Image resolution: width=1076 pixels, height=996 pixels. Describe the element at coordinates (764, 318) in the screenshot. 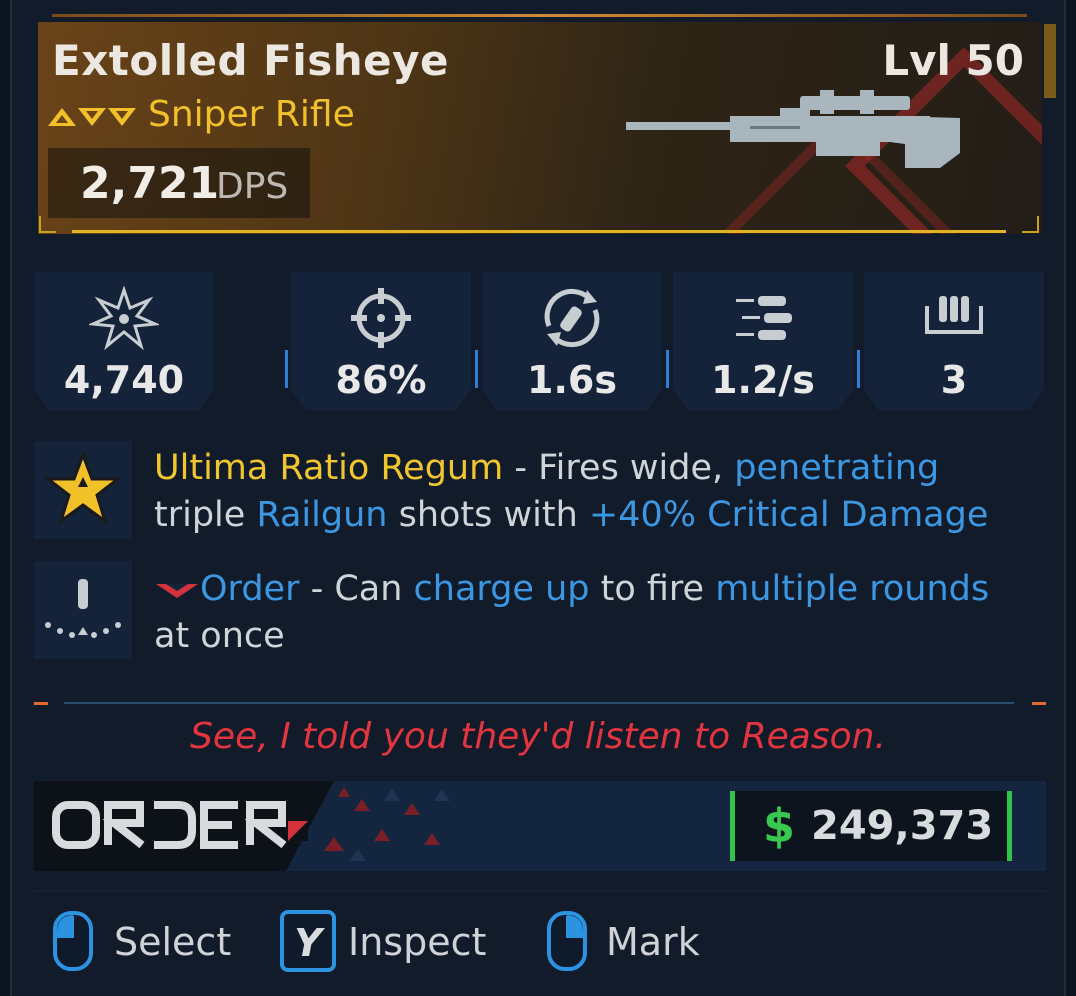

I see `fire-rate-icon` at that location.